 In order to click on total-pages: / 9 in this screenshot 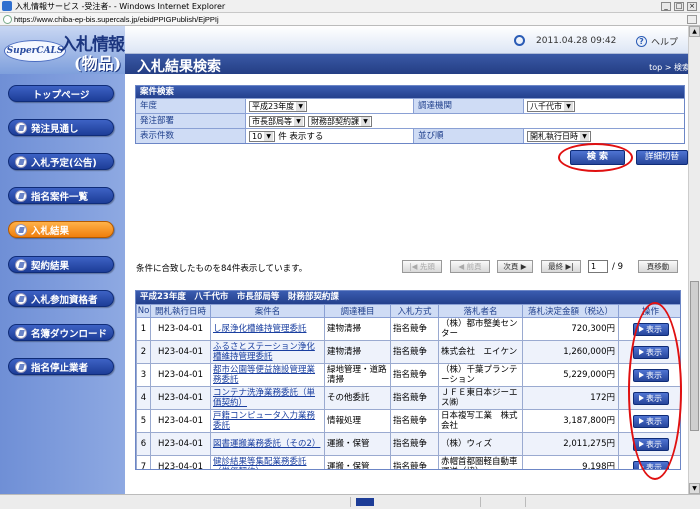, I will do `click(617, 267)`.